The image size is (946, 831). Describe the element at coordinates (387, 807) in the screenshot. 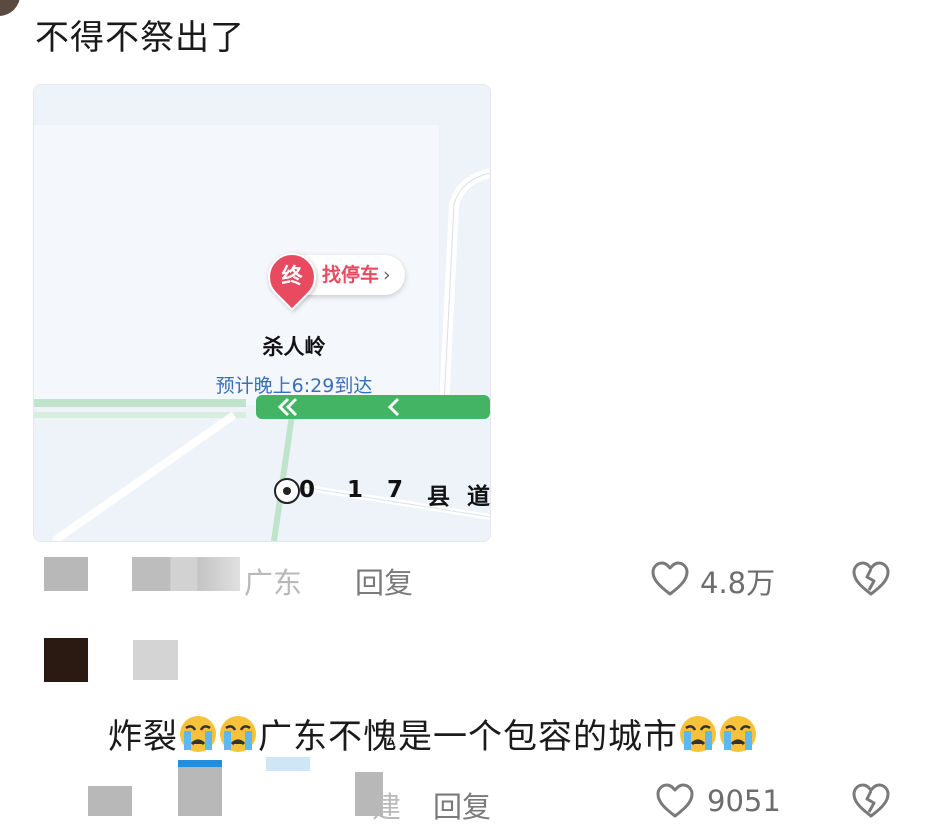

I see `location-label: 建` at that location.